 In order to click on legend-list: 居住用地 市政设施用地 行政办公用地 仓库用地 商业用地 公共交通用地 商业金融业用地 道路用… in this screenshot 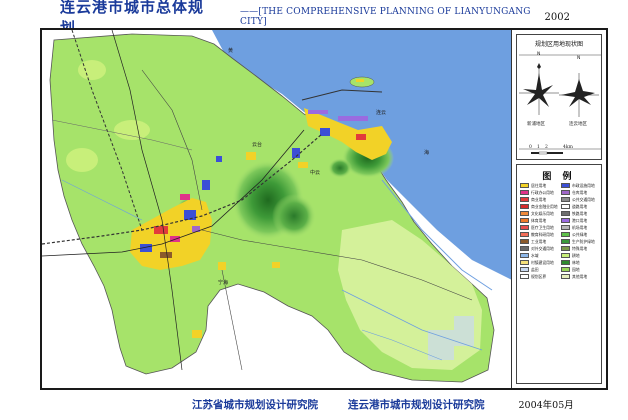, I will do `click(560, 231)`.